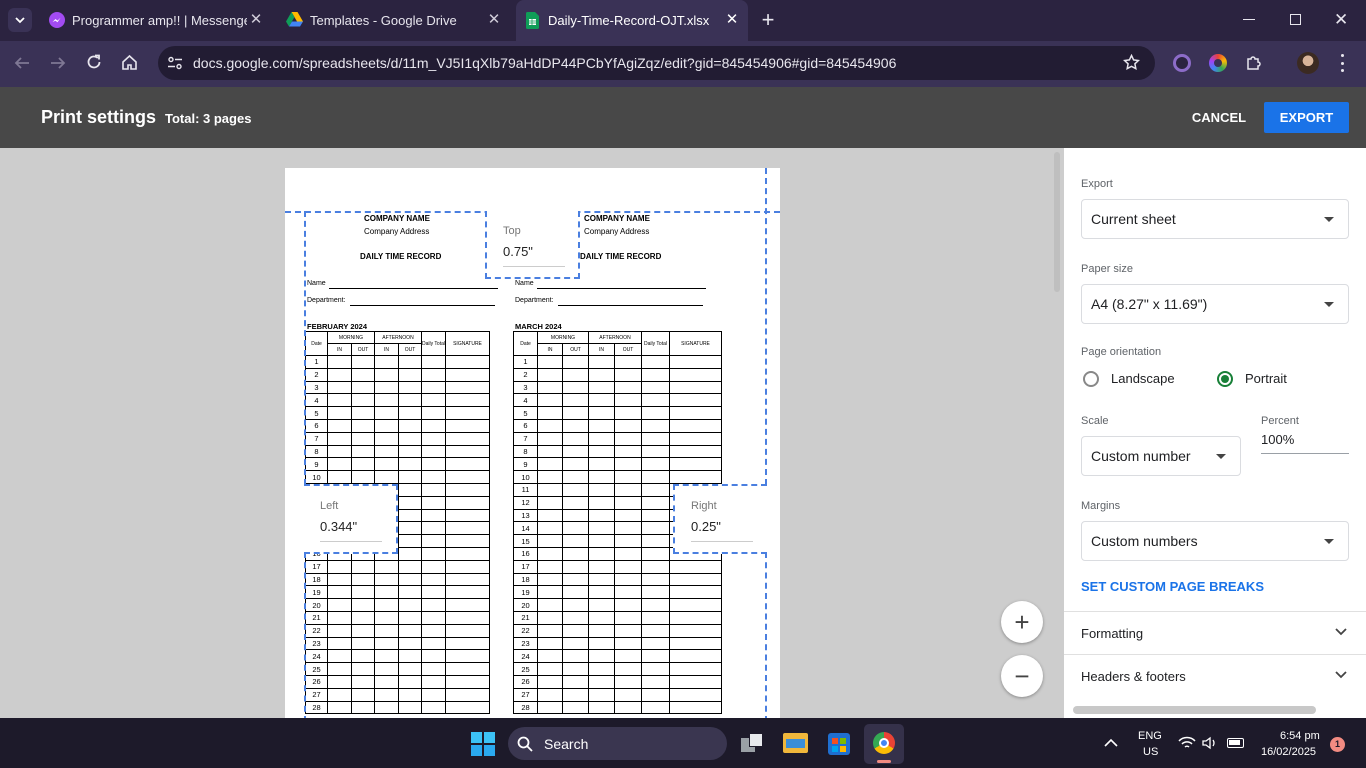  Describe the element at coordinates (58, 63) in the screenshot. I see `forward-arrow-icon` at that location.